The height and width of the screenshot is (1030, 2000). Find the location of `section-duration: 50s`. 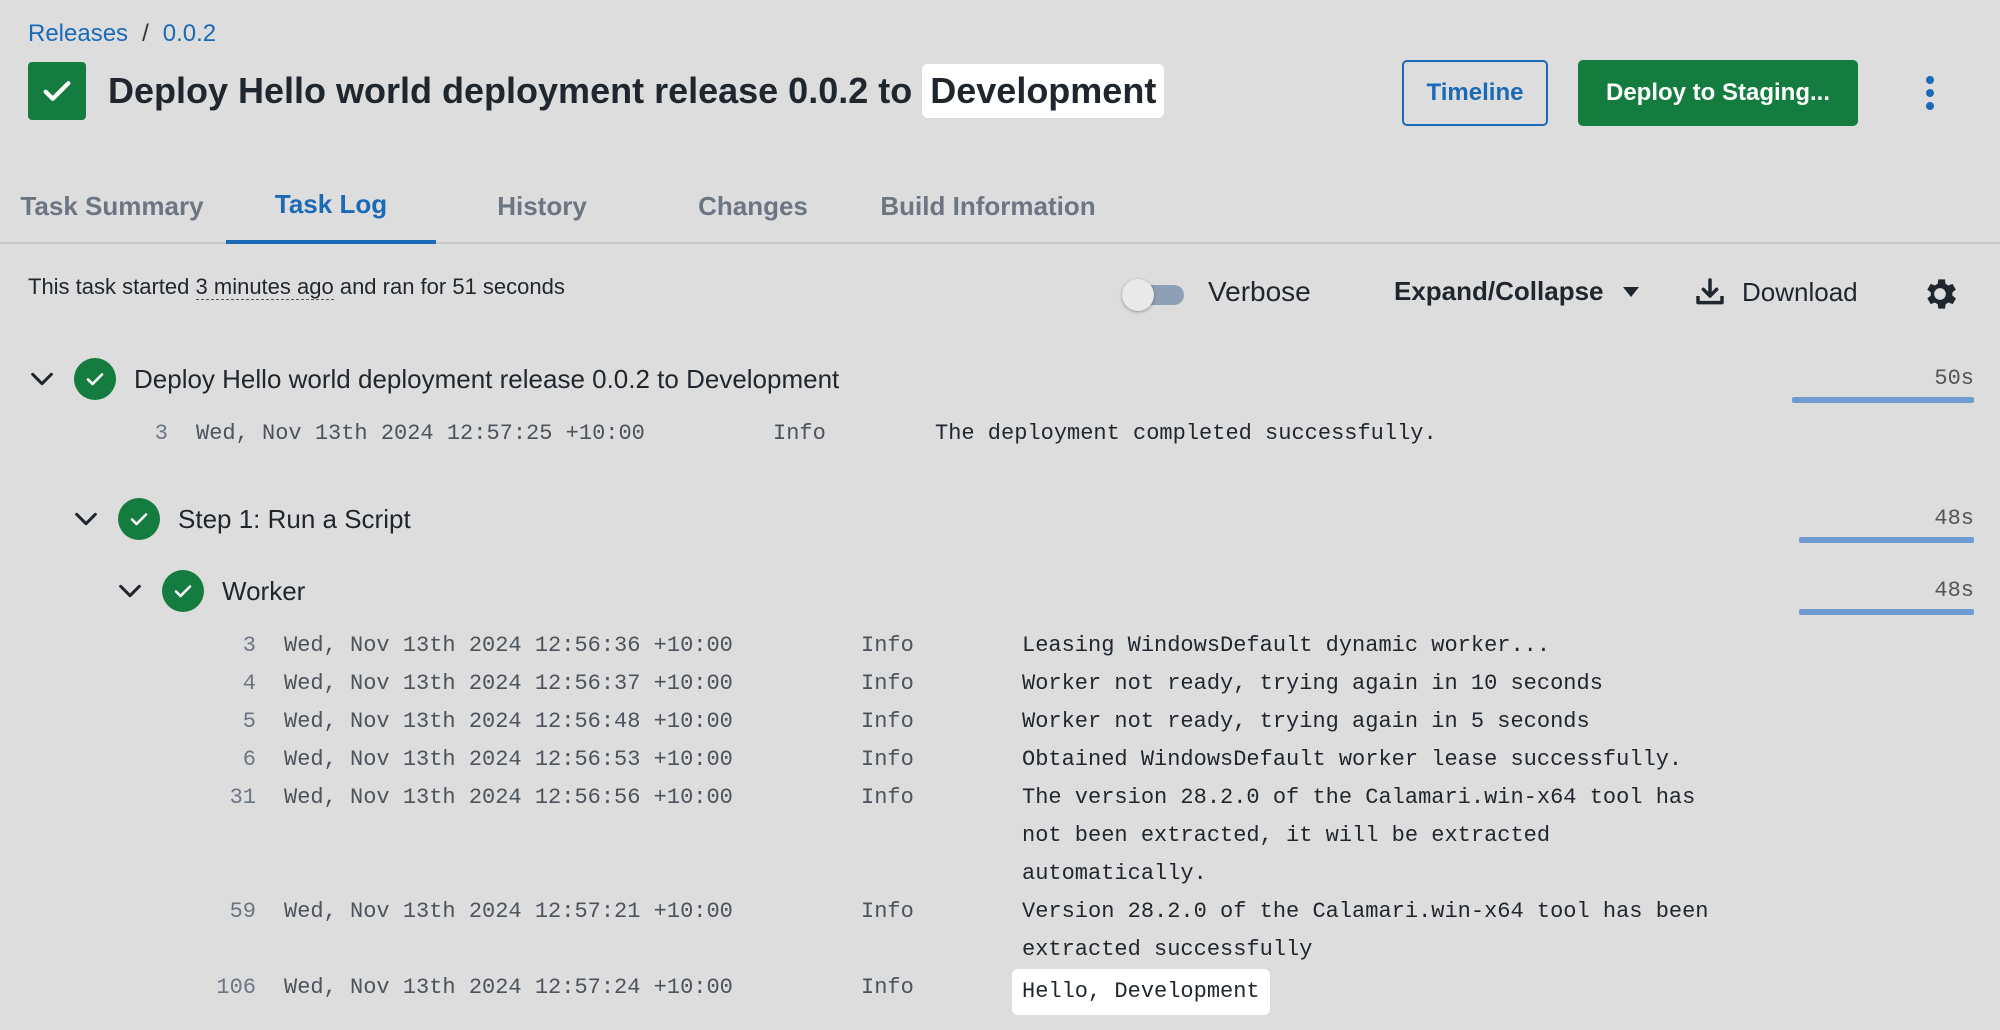

section-duration: 50s is located at coordinates (1954, 378).